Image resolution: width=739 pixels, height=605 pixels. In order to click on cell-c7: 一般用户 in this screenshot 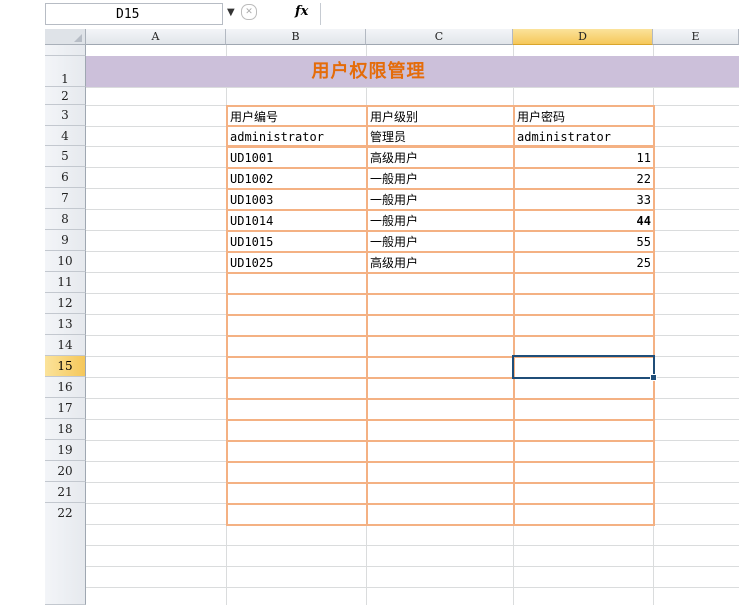, I will do `click(440, 199)`.